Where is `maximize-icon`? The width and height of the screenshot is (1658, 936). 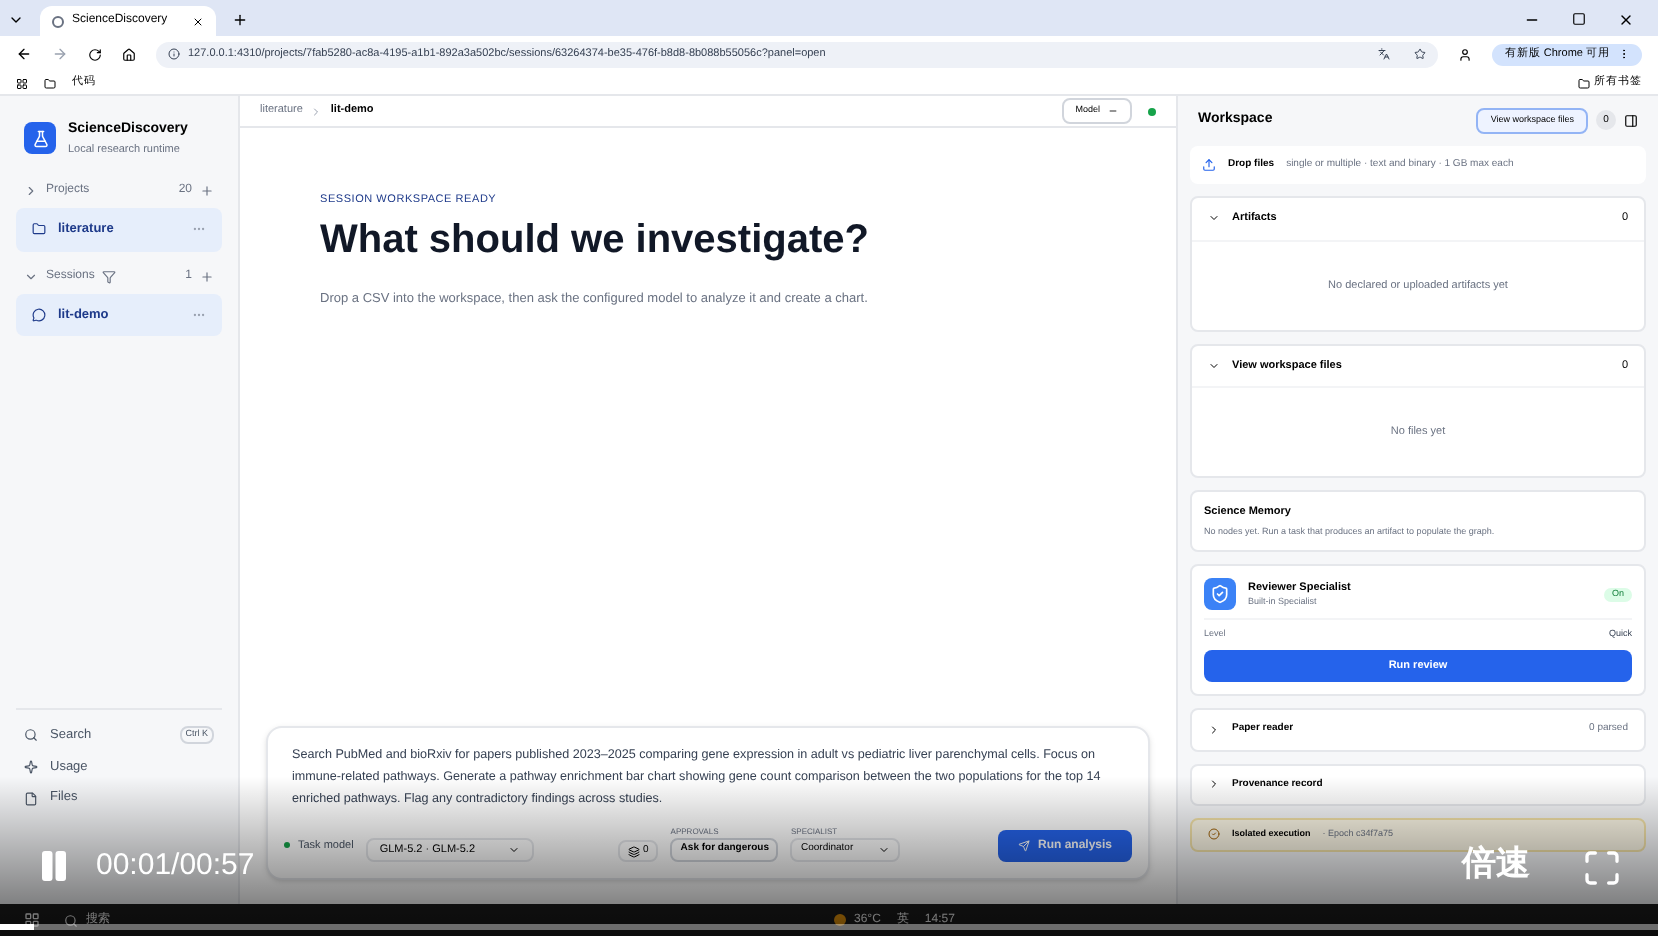 maximize-icon is located at coordinates (1579, 19).